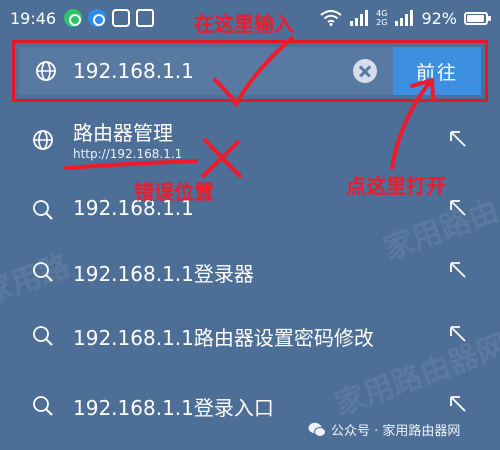 The height and width of the screenshot is (450, 500). Describe the element at coordinates (437, 71) in the screenshot. I see `go-button: 前往` at that location.